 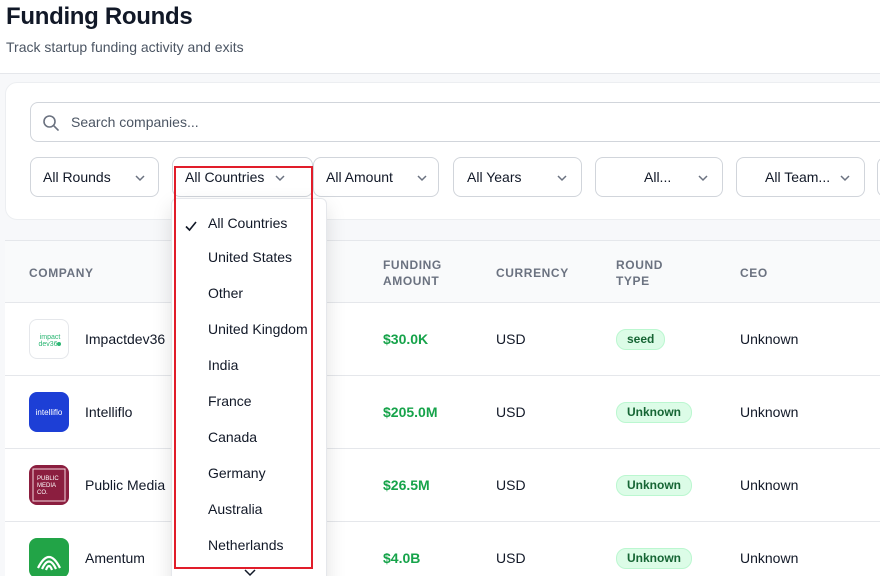 What do you see at coordinates (225, 177) in the screenshot?
I see `country-filter-label: All Countries` at bounding box center [225, 177].